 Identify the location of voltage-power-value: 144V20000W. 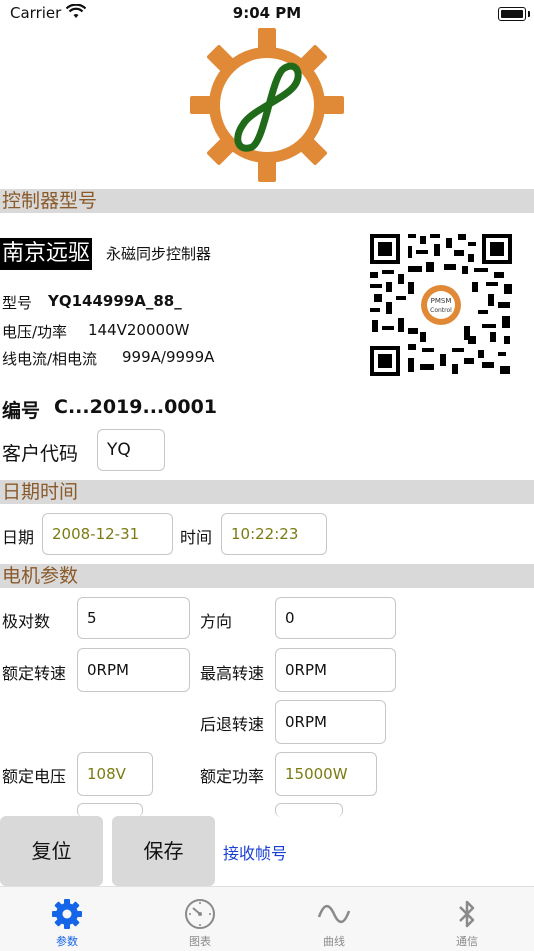
(139, 330).